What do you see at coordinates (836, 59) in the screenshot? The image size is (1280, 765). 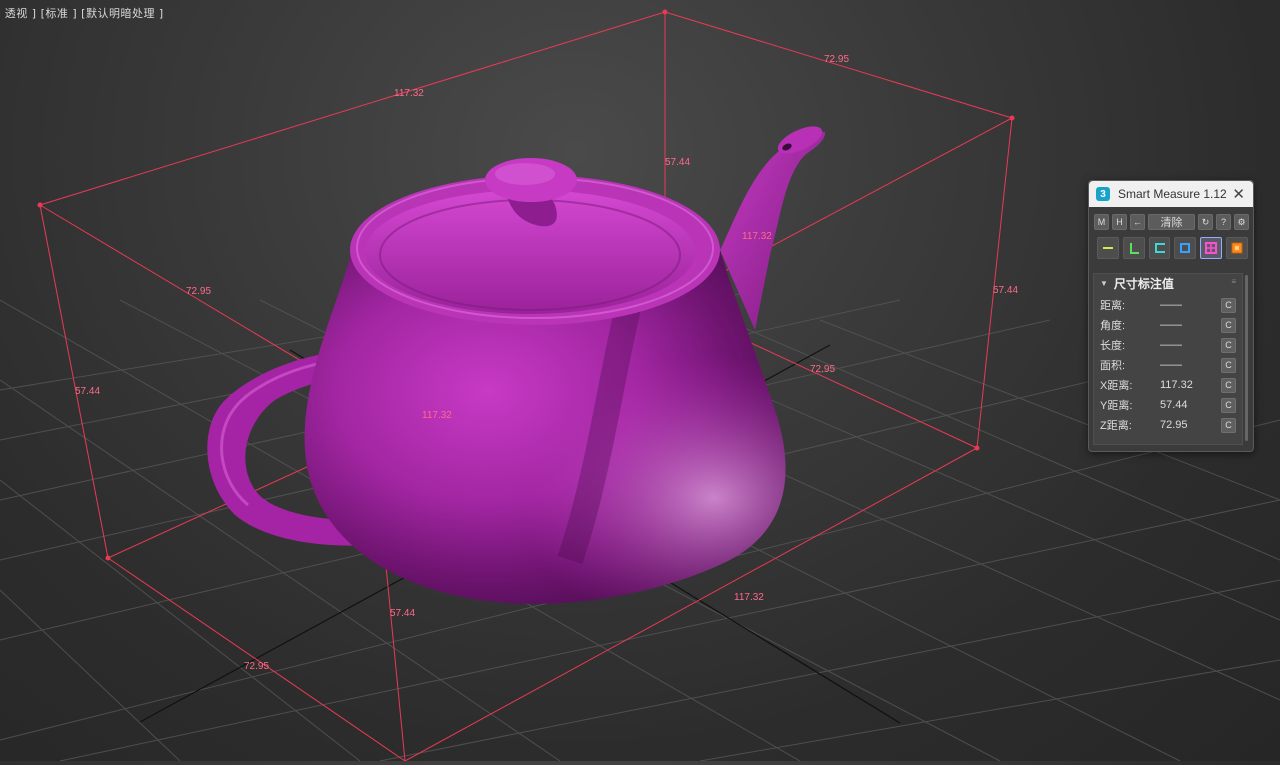 I see `dim-label-y-top: 72.95` at bounding box center [836, 59].